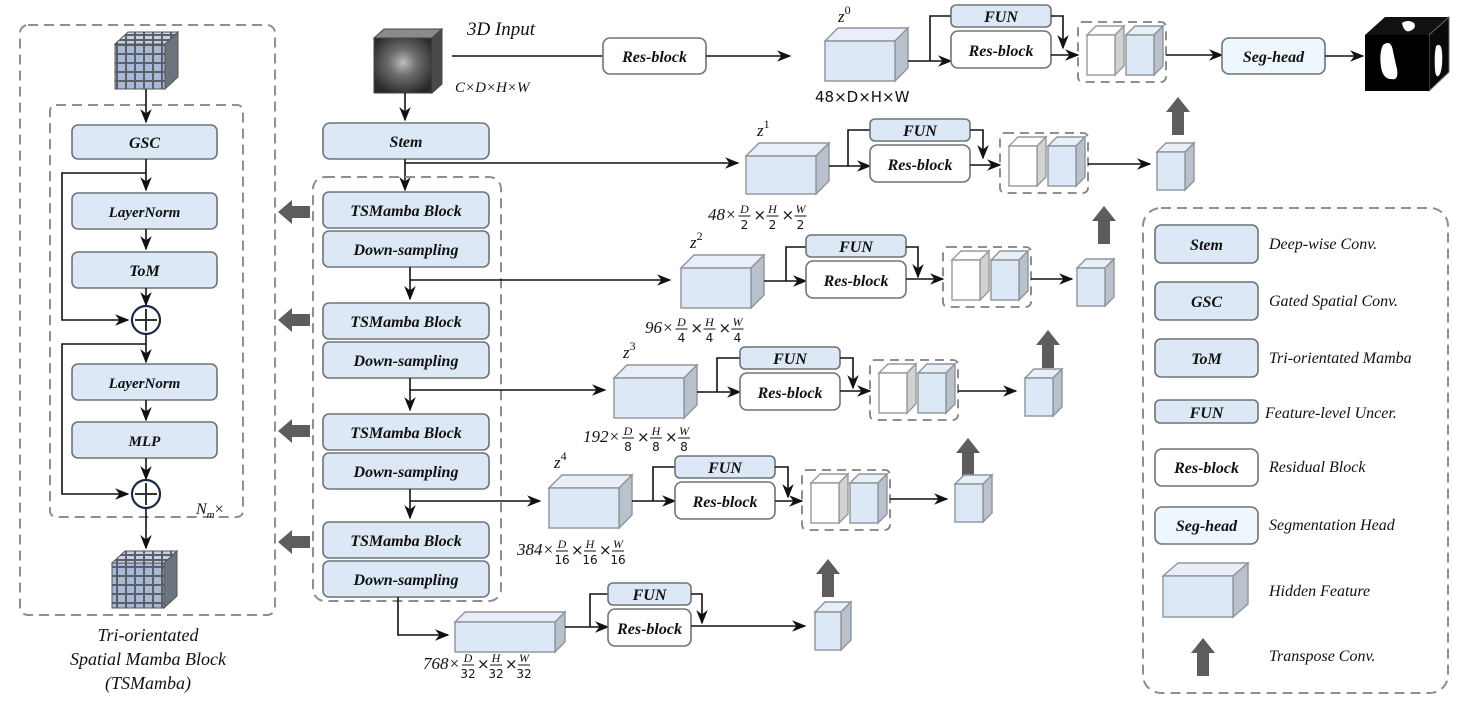 The height and width of the screenshot is (710, 1462). I want to click on fun-block-3: FUN, so click(790, 358).